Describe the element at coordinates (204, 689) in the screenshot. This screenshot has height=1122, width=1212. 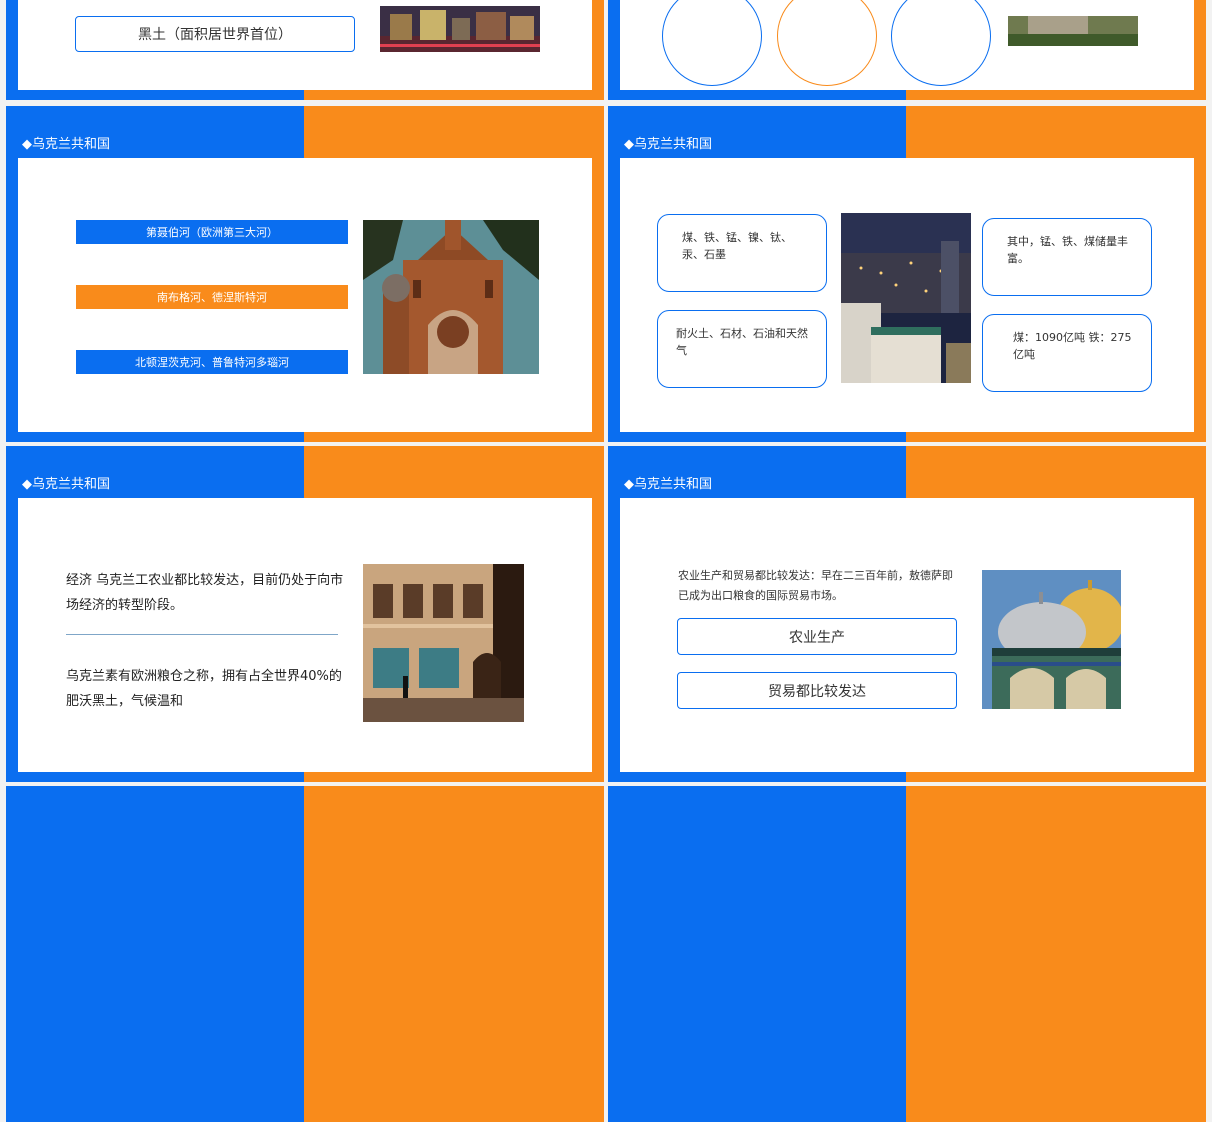
I see `economy-paragraph-2: 乌克兰素有欧洲粮仓之称，拥有占全世界40%的肥沃黑土，气候温和` at that location.